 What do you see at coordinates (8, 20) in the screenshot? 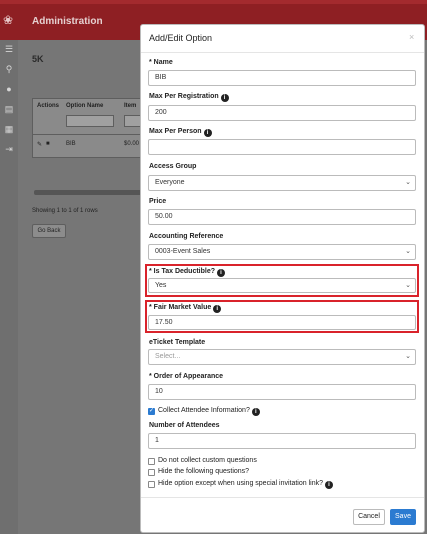
I see `paw-logo-icon: ❀` at bounding box center [8, 20].